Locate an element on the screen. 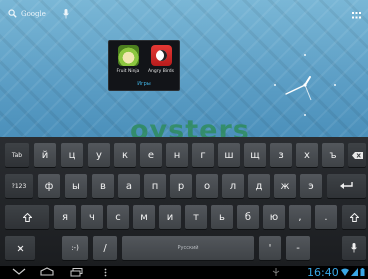  key-backspace is located at coordinates (357, 155).